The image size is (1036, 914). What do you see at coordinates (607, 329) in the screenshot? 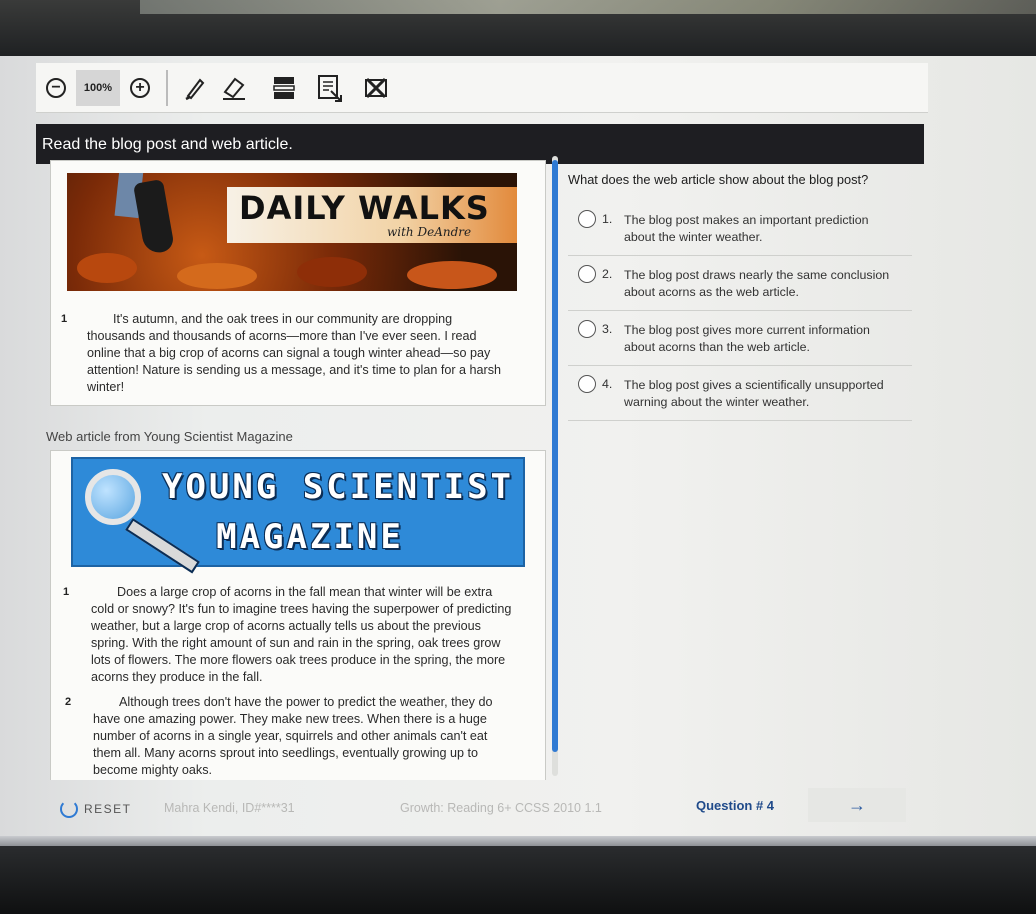
I see `choice-number: 3.` at bounding box center [607, 329].